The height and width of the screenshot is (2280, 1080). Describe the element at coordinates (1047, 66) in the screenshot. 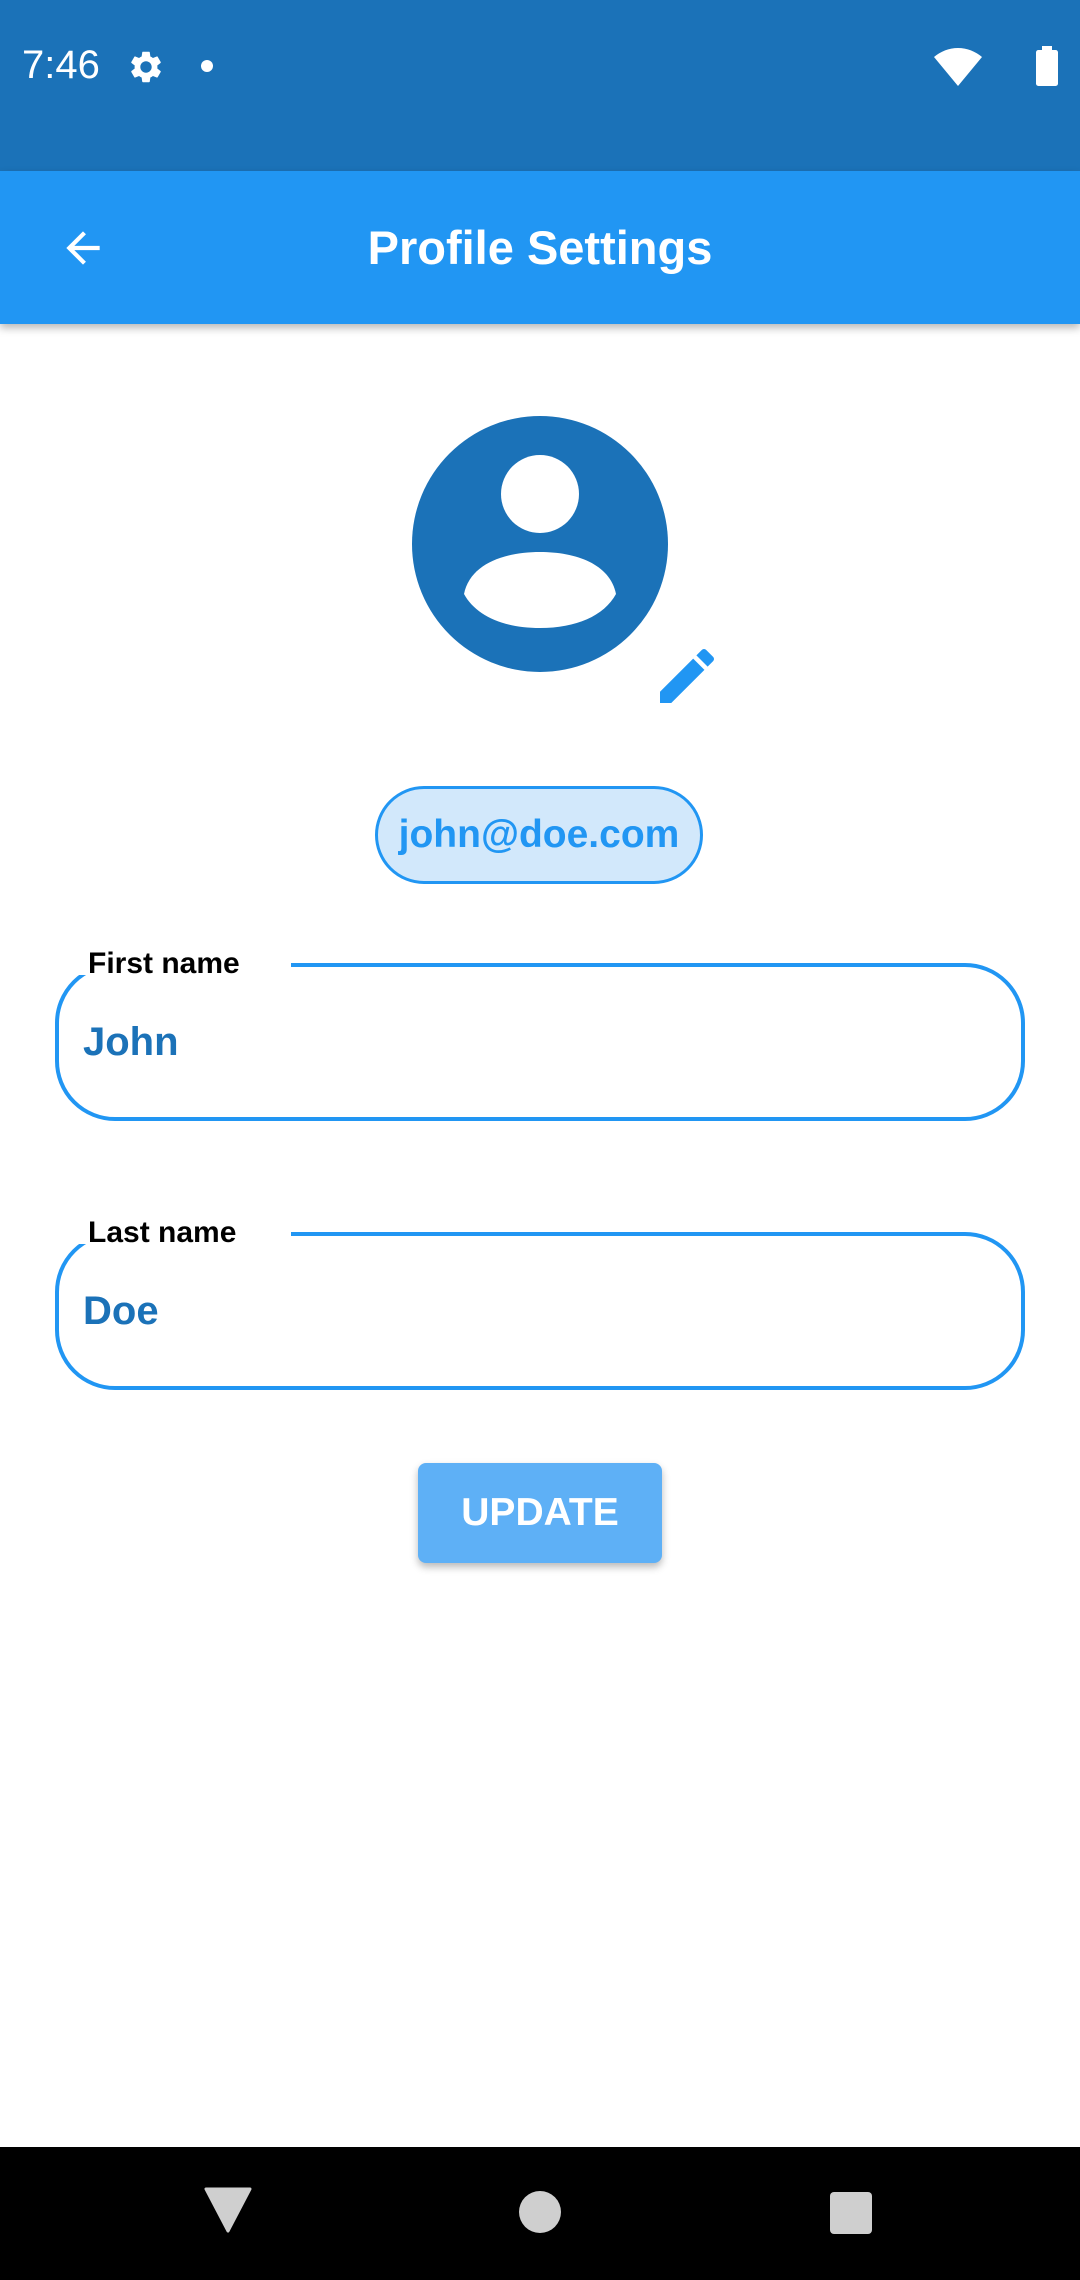

I see `battery-icon` at that location.